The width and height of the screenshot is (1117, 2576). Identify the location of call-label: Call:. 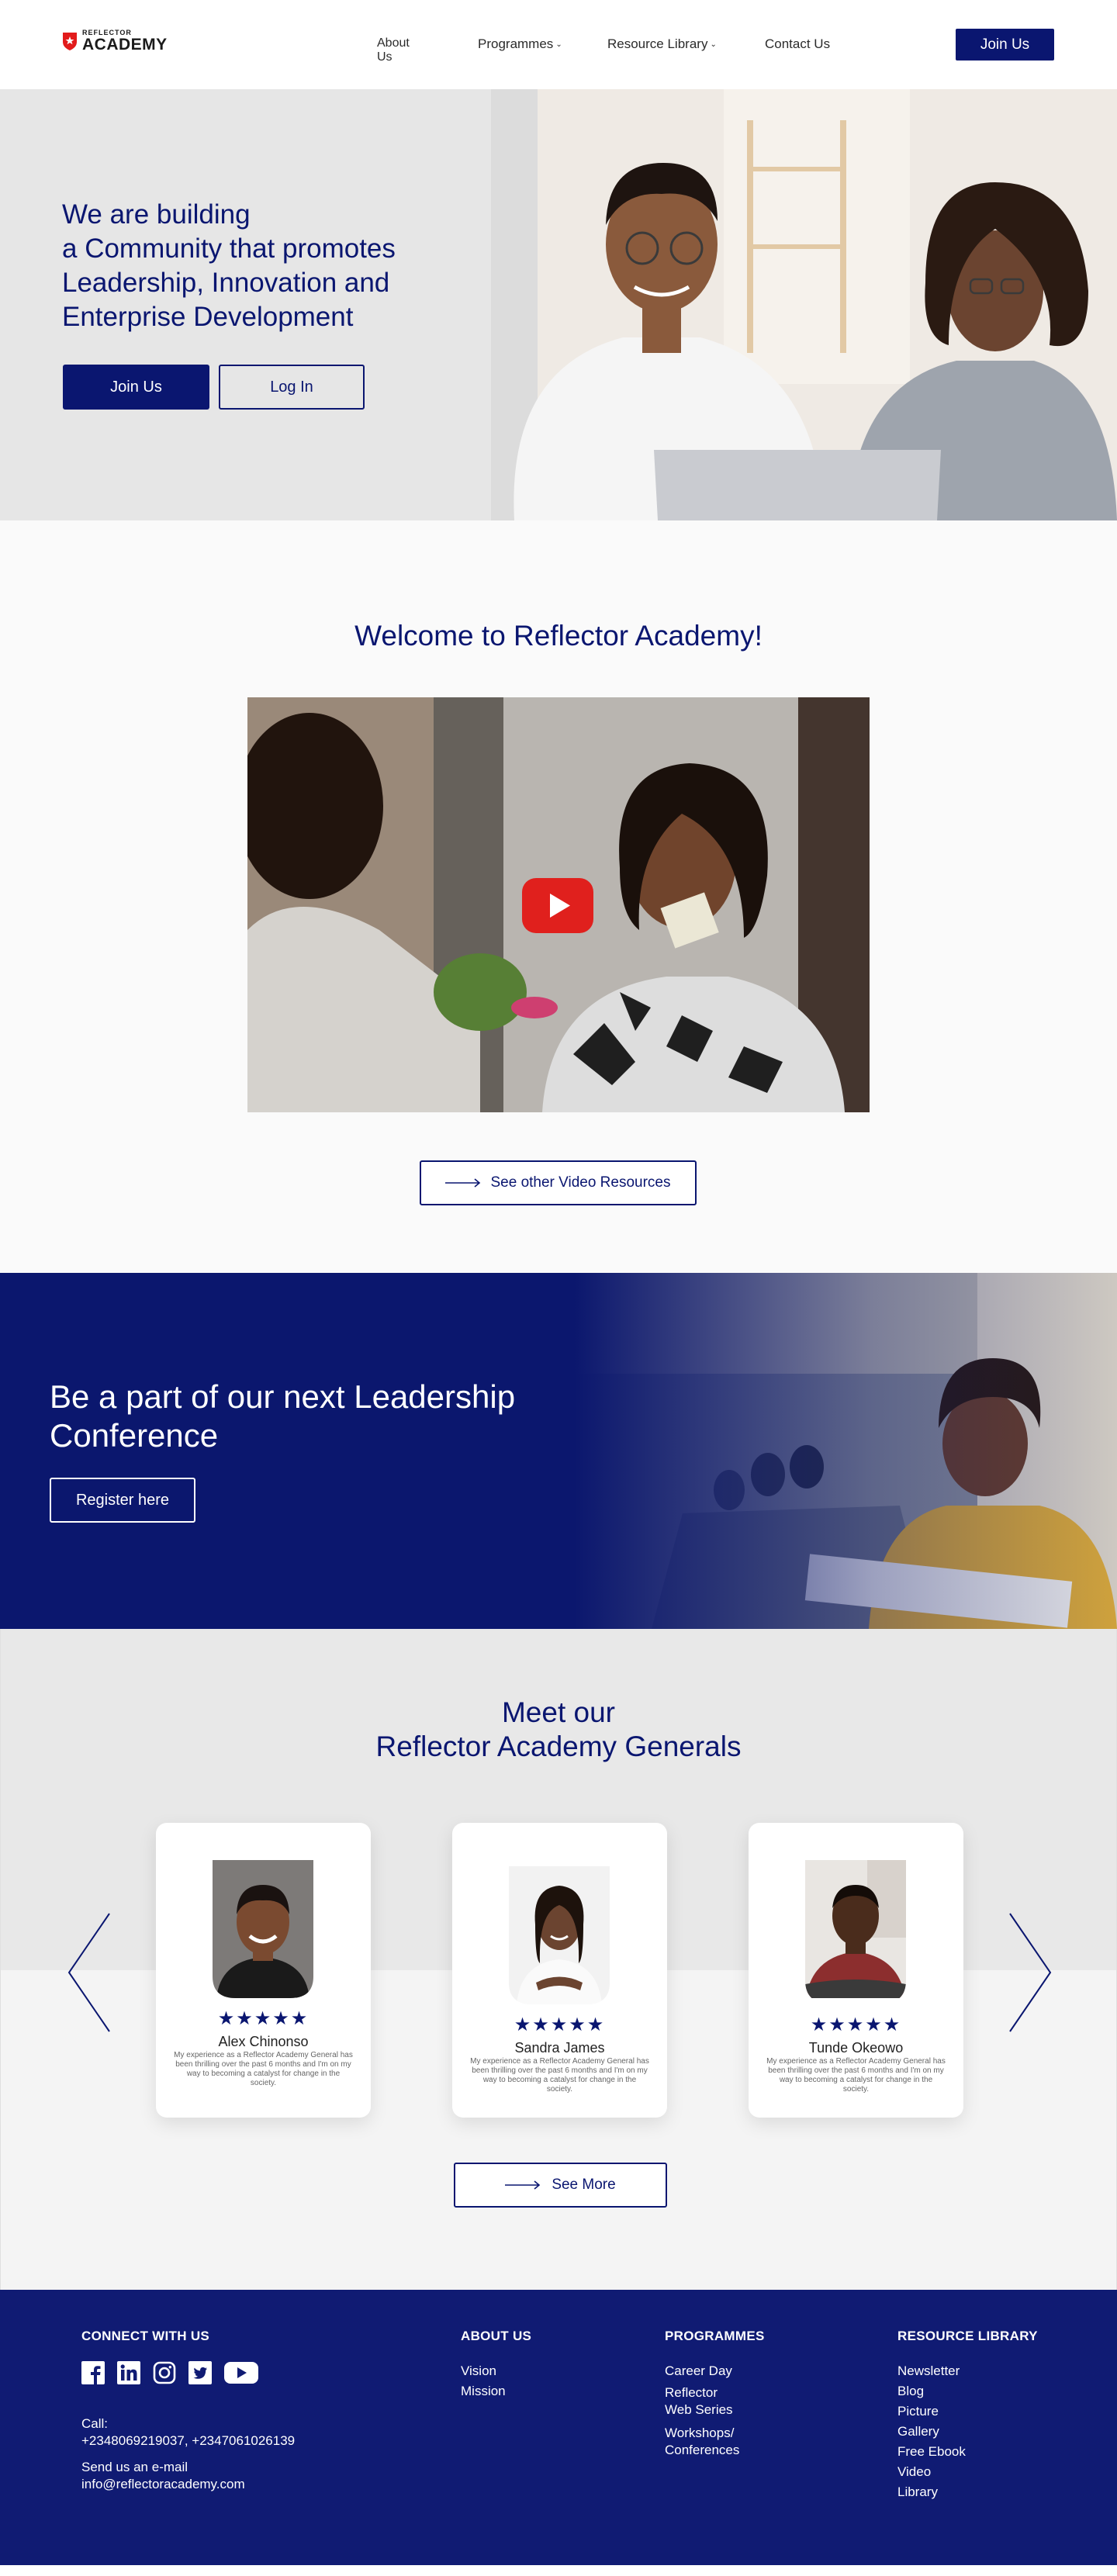
(95, 2423).